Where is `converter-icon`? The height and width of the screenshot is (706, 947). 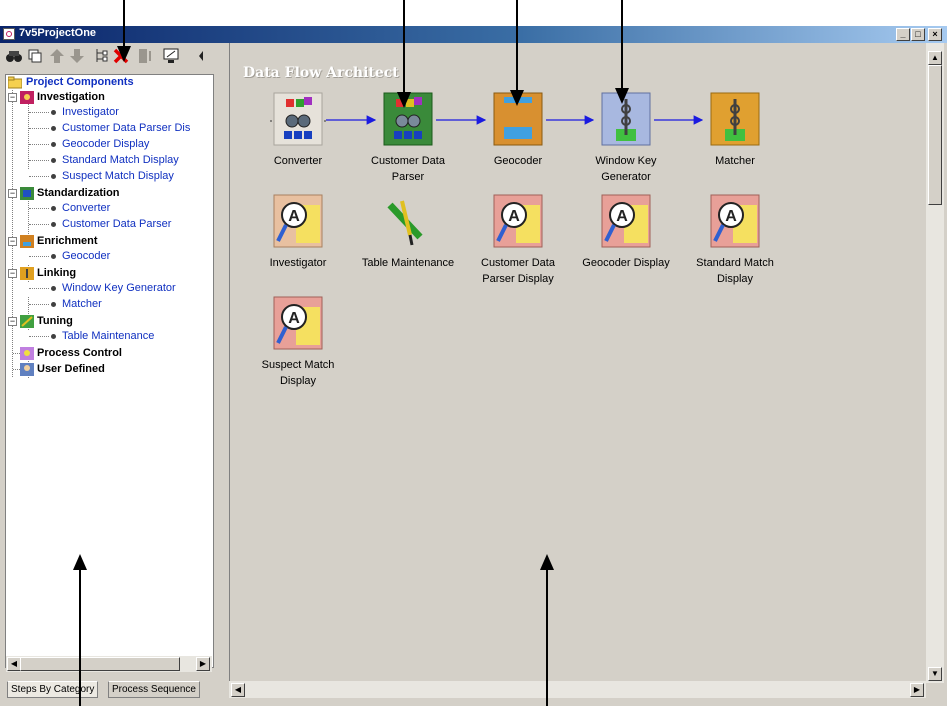
converter-icon is located at coordinates (298, 120).